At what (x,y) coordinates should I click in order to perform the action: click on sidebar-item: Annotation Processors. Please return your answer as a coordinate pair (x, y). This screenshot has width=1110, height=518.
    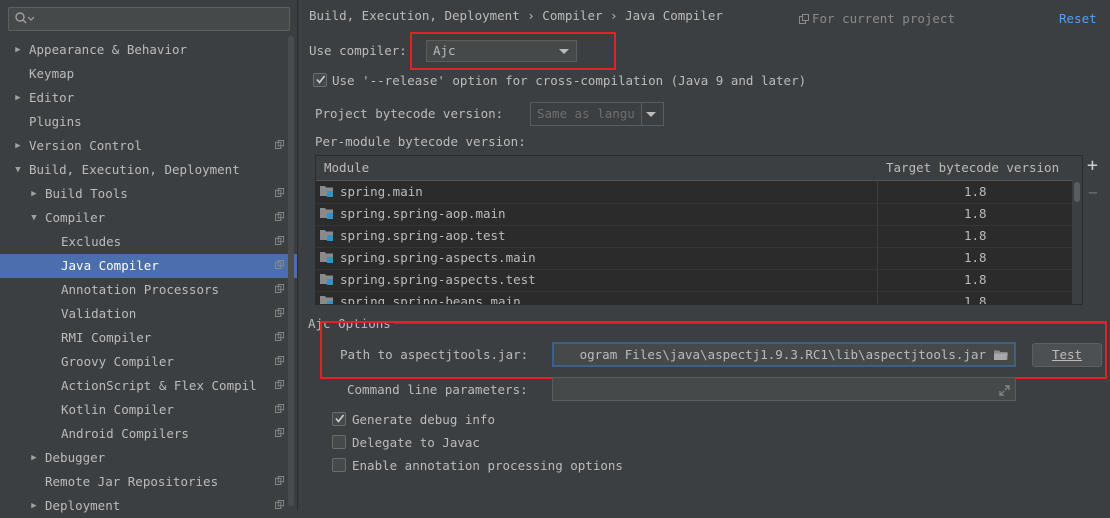
    Looking at the image, I should click on (148, 290).